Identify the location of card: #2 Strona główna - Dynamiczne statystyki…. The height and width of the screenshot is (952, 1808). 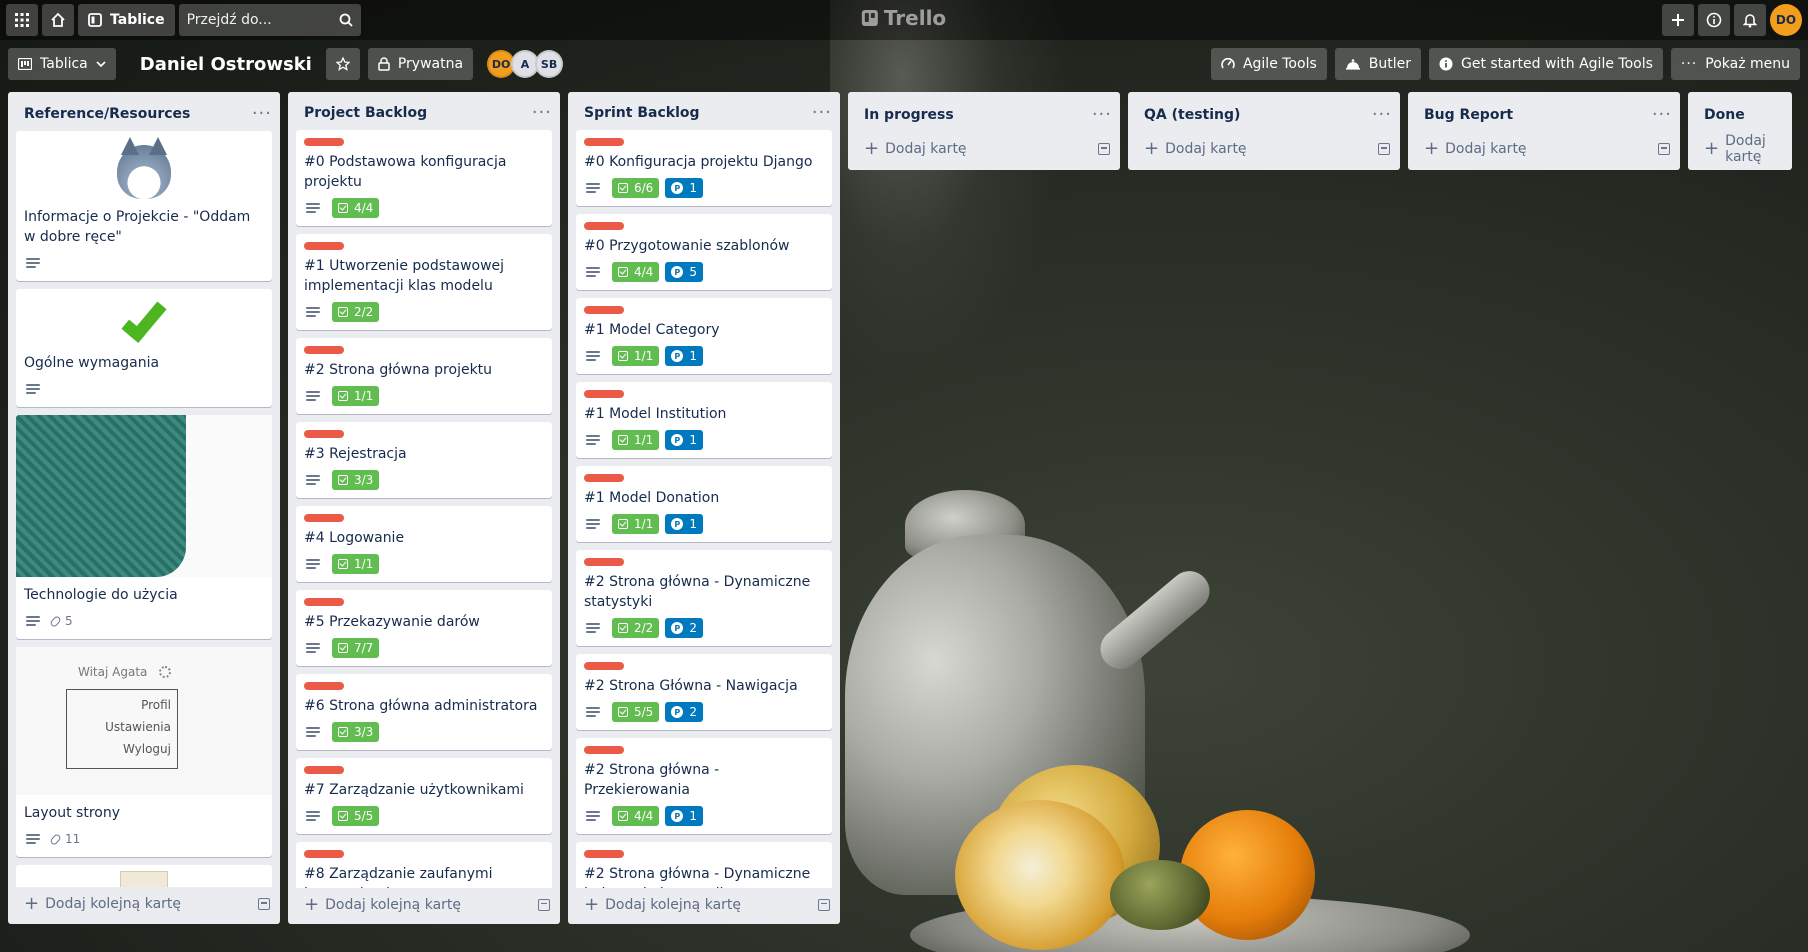
(704, 598).